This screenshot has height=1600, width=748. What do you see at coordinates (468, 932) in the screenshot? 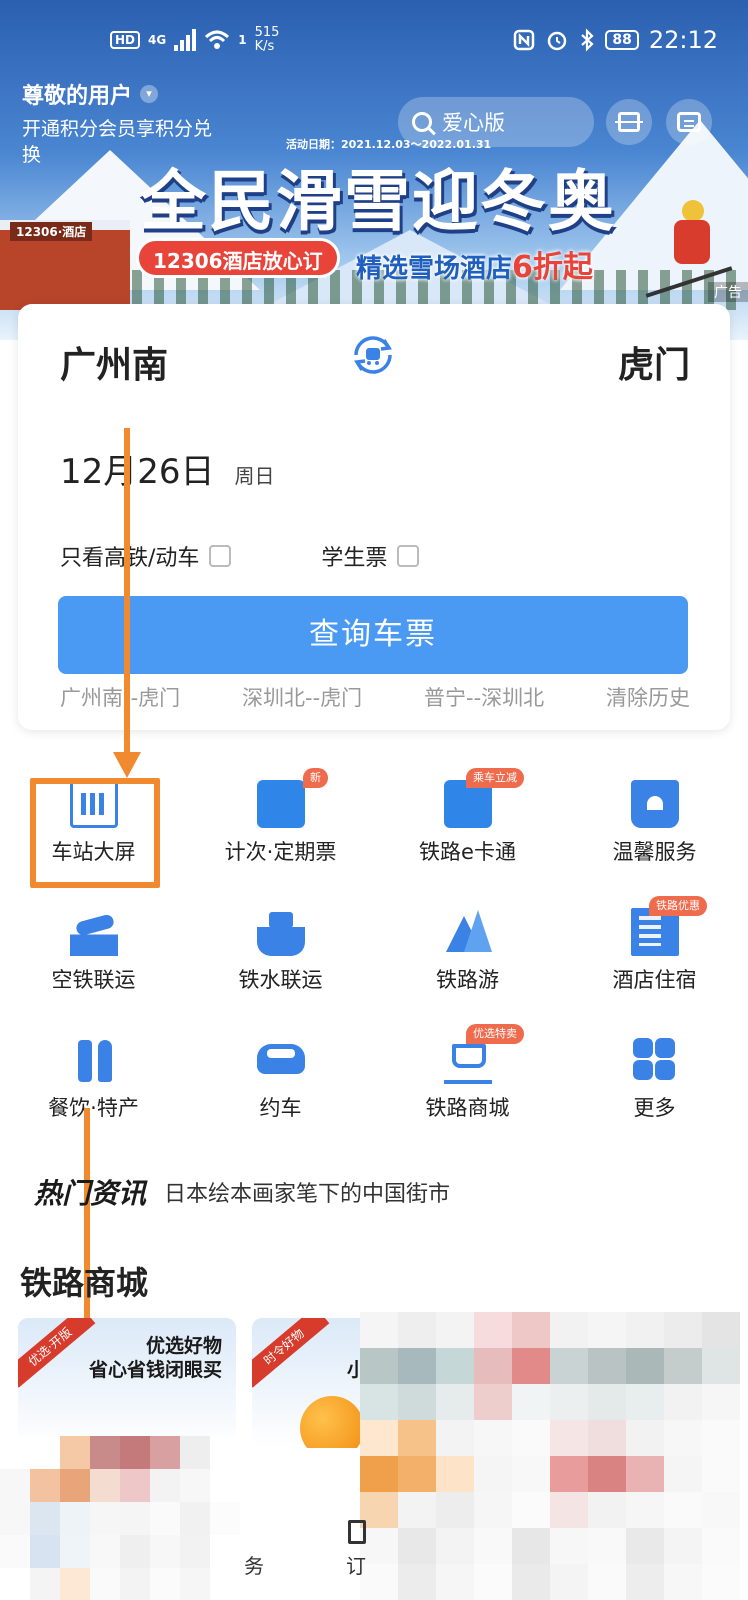
I see `mountain-icon` at bounding box center [468, 932].